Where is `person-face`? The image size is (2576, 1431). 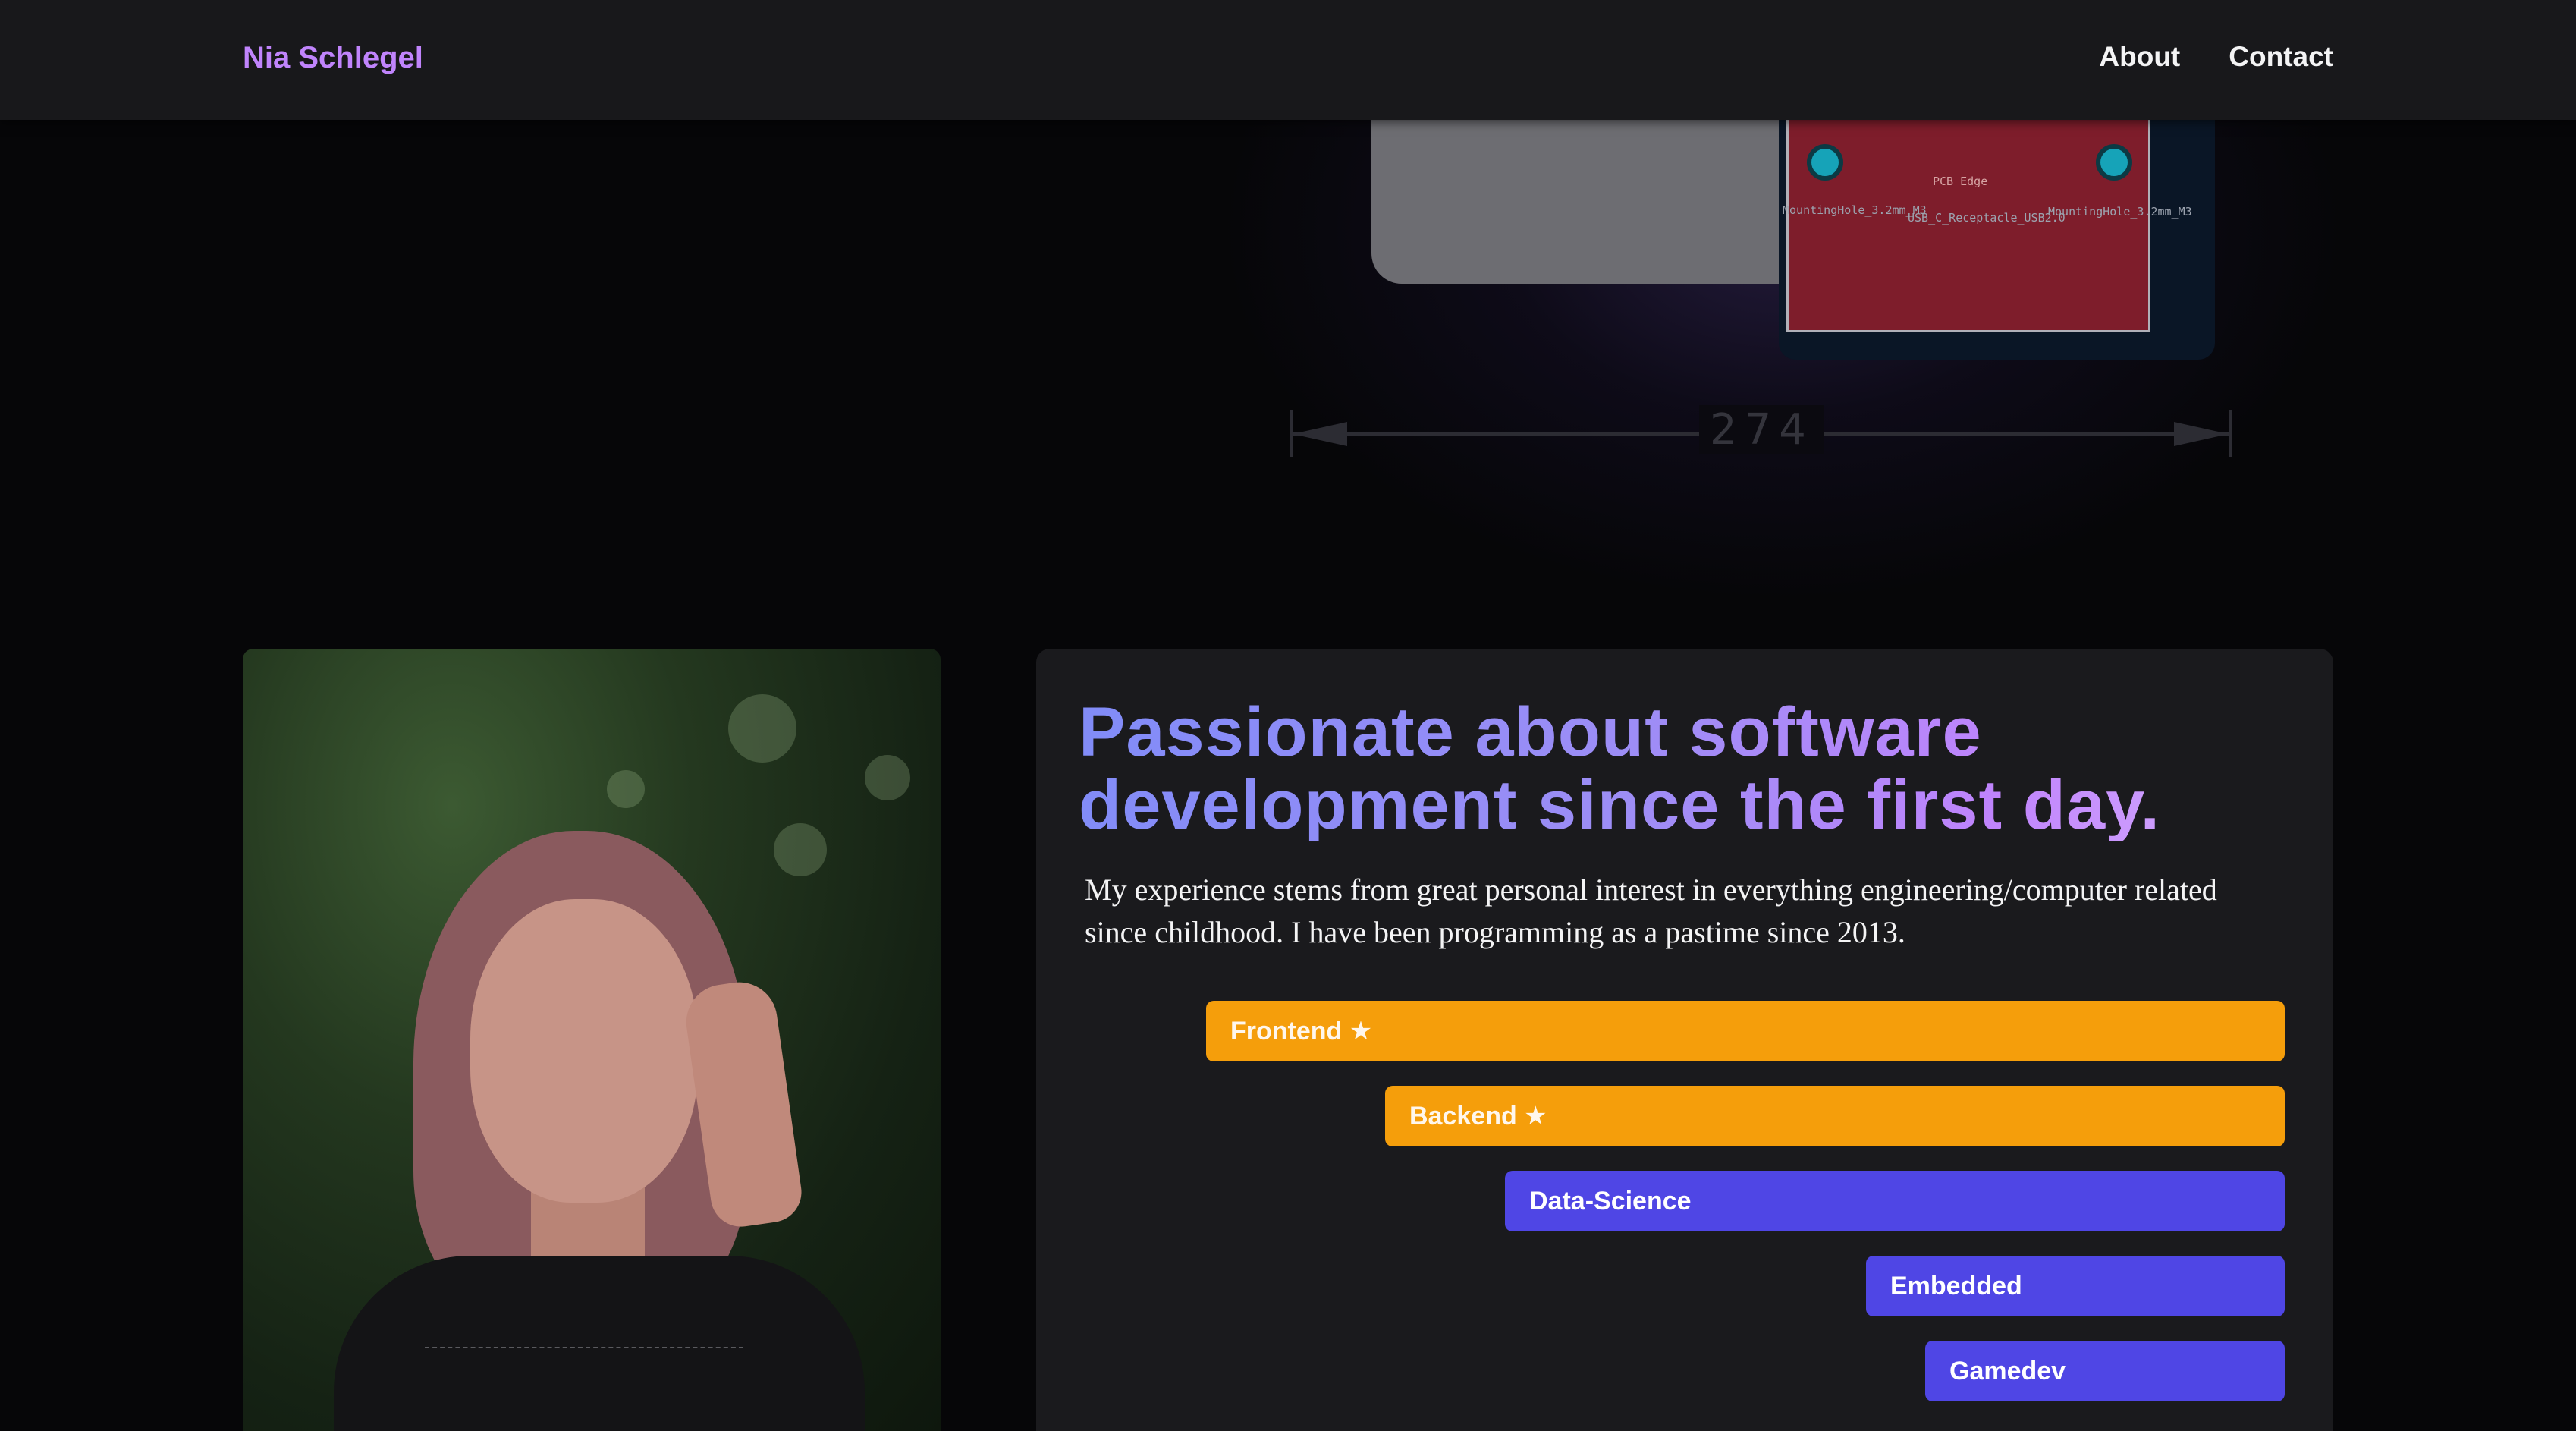 person-face is located at coordinates (584, 1051).